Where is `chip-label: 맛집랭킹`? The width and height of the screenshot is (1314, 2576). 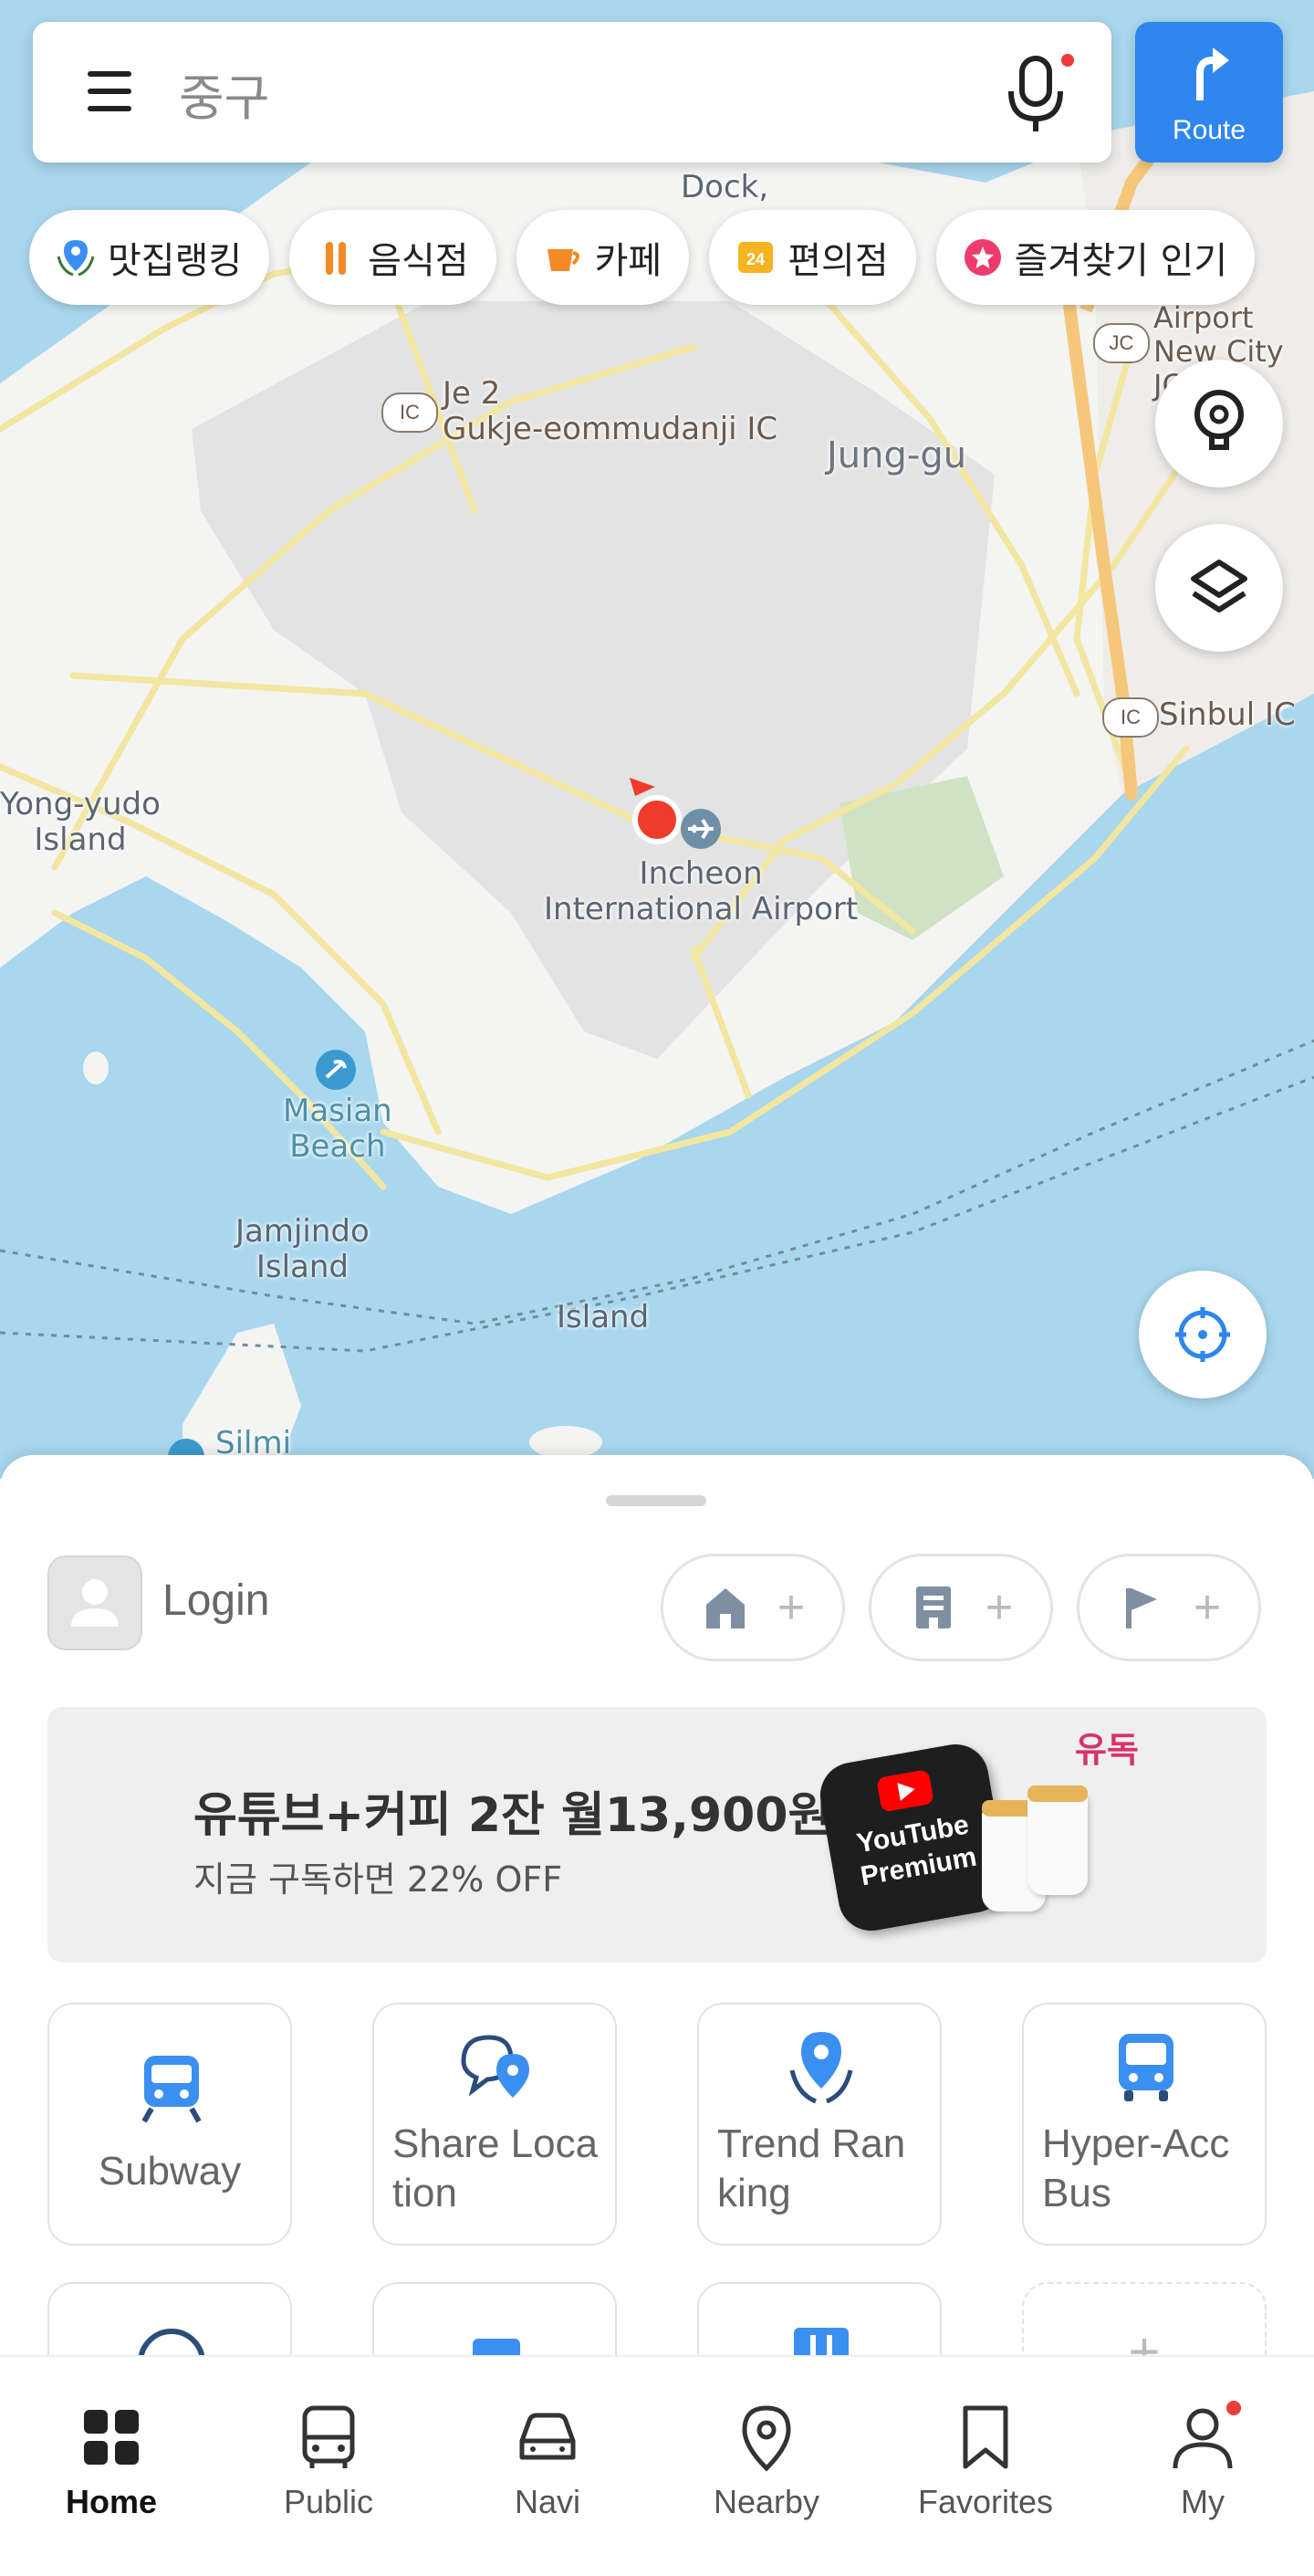 chip-label: 맛집랭킹 is located at coordinates (175, 261).